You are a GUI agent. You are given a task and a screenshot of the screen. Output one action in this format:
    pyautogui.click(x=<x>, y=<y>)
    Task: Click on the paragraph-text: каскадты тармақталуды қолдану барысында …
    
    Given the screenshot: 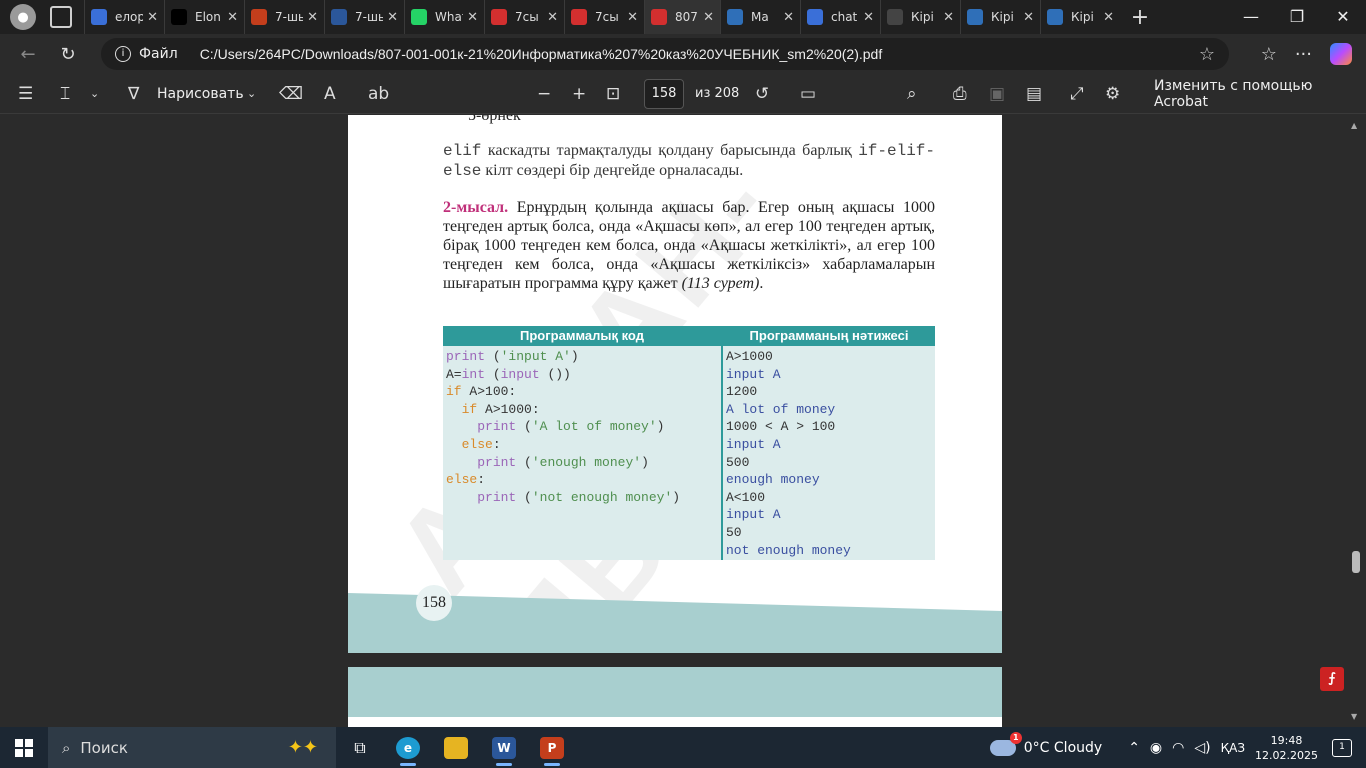 What is the action you would take?
    pyautogui.click(x=670, y=150)
    